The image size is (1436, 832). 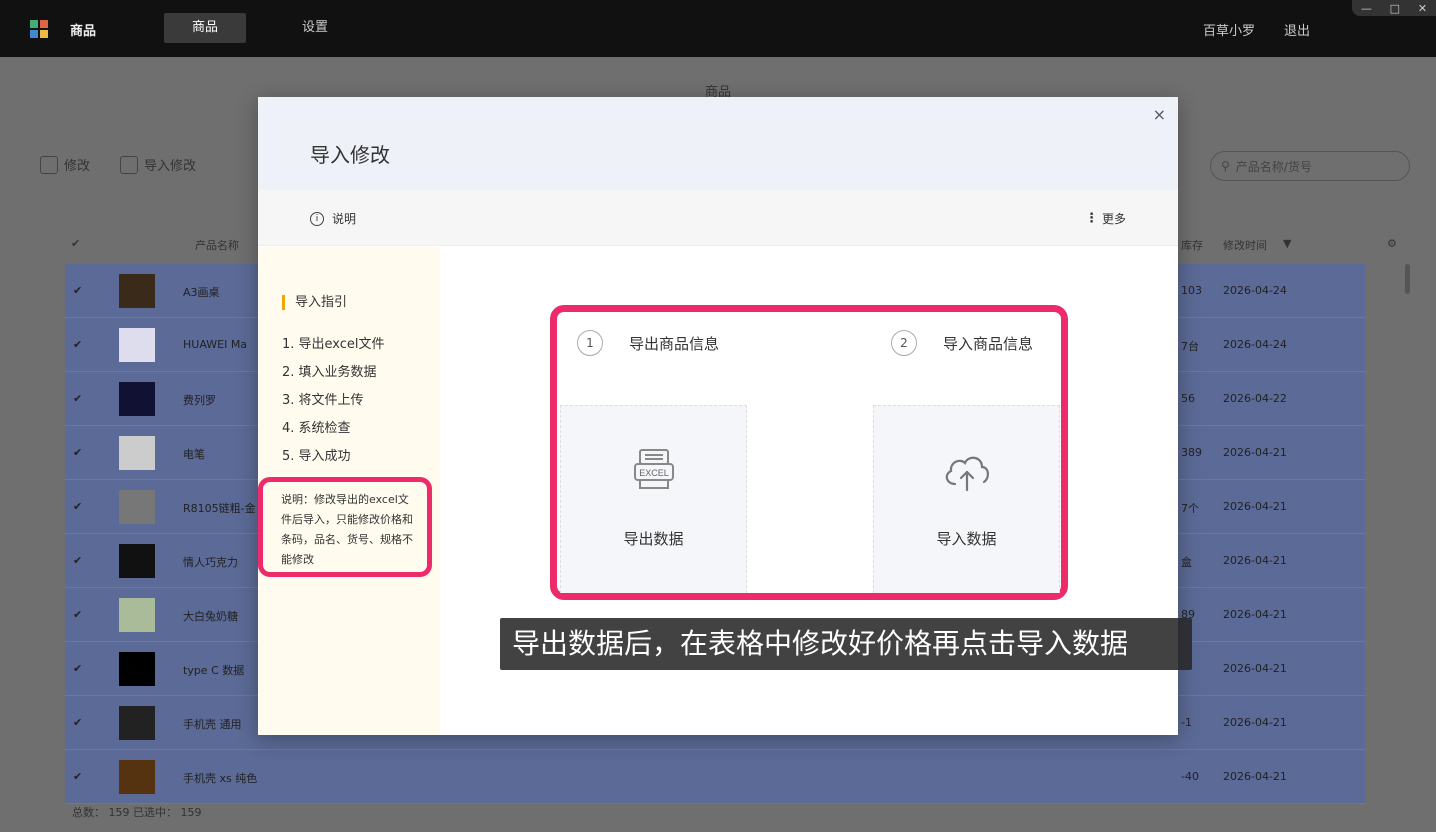 What do you see at coordinates (966, 539) in the screenshot?
I see `import-data-label: 导入数据` at bounding box center [966, 539].